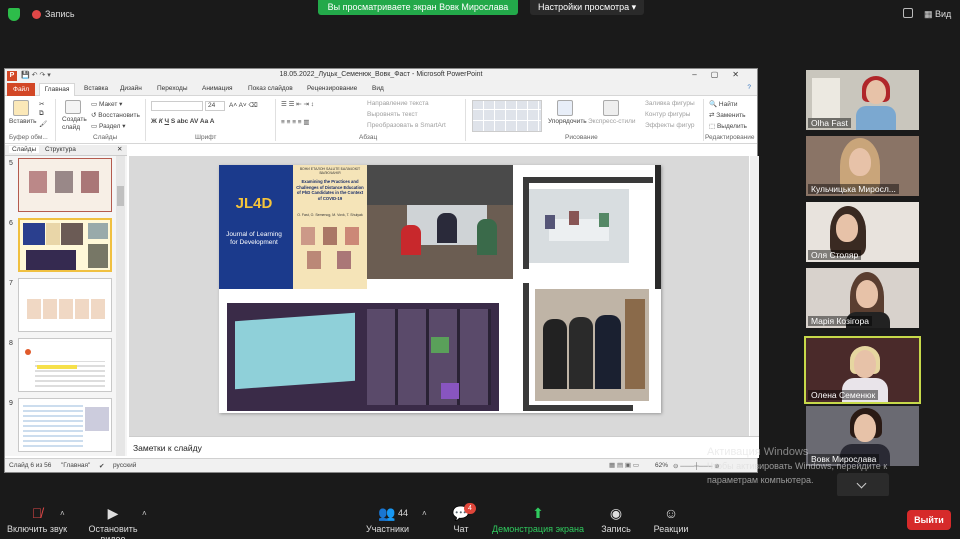 The height and width of the screenshot is (539, 960). I want to click on fullscreen-icon, so click(908, 13).